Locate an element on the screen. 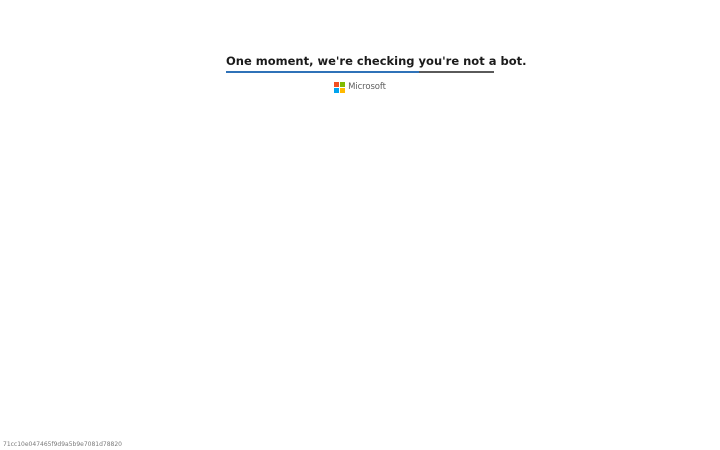 Image resolution: width=720 pixels, height=450 pixels. logo-square-green is located at coordinates (343, 84).